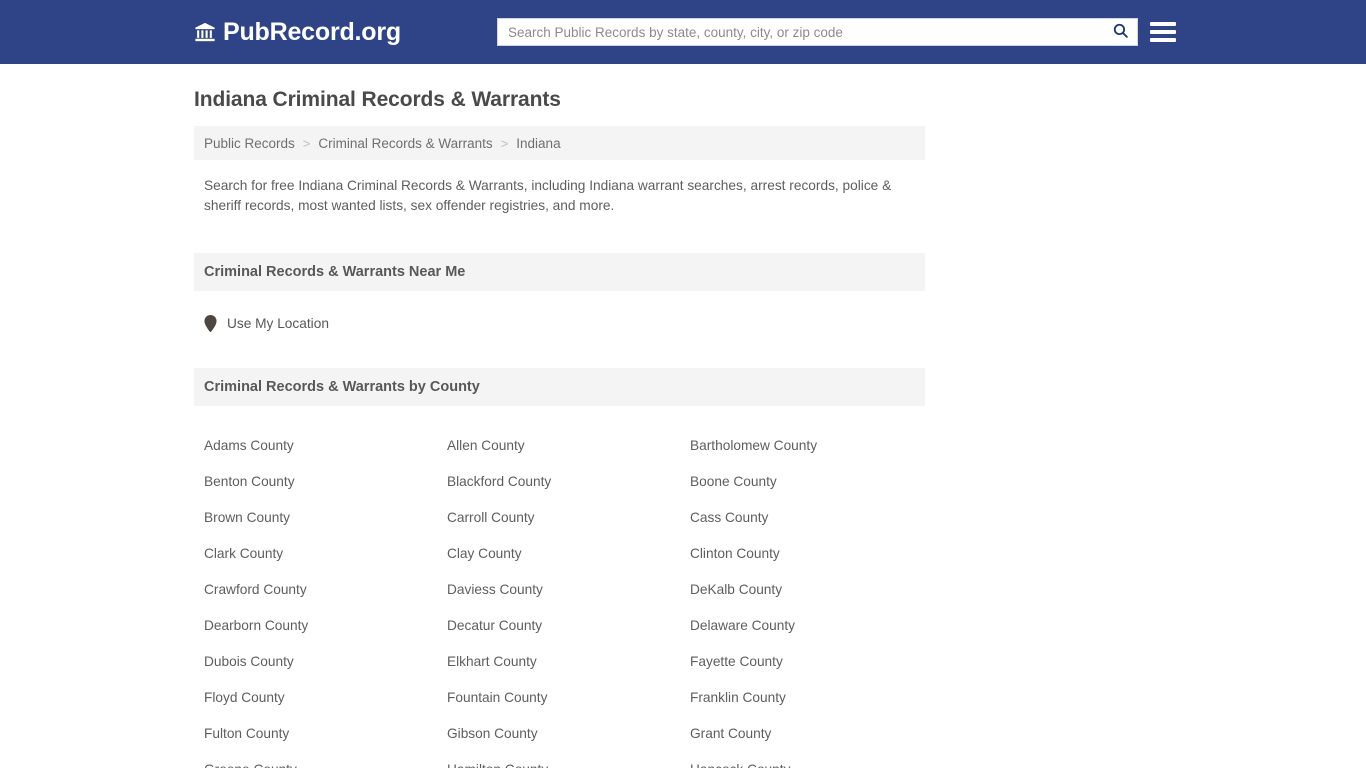 Image resolution: width=1366 pixels, height=768 pixels. What do you see at coordinates (558, 554) in the screenshot?
I see `county-link: Clay County` at bounding box center [558, 554].